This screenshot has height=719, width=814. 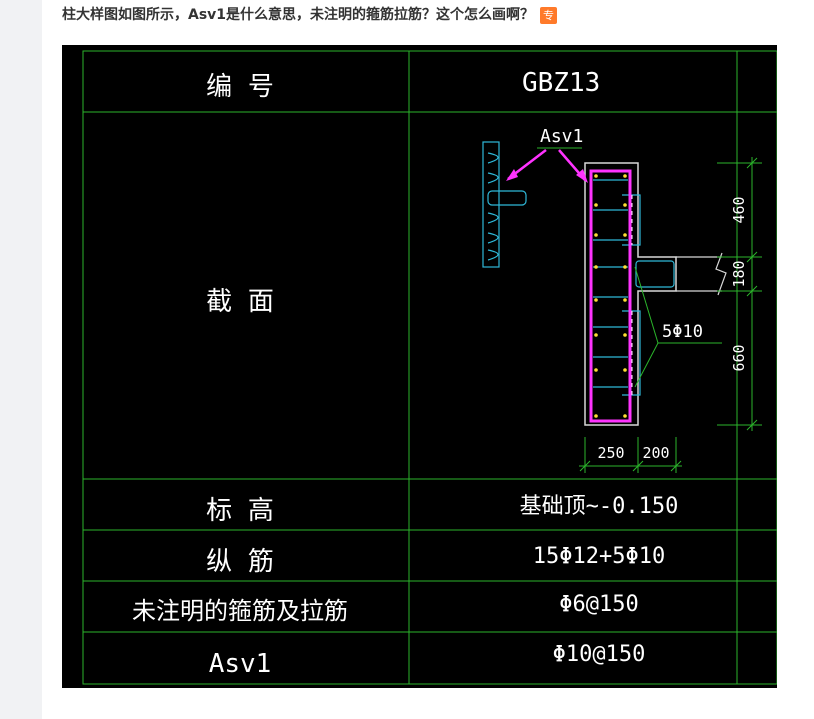 I want to click on question-title: 柱大样图如图所示，Asv1是什么意思，未注明的箍筋拉筋？这个怎么画啊？ 专, so click(x=310, y=14).